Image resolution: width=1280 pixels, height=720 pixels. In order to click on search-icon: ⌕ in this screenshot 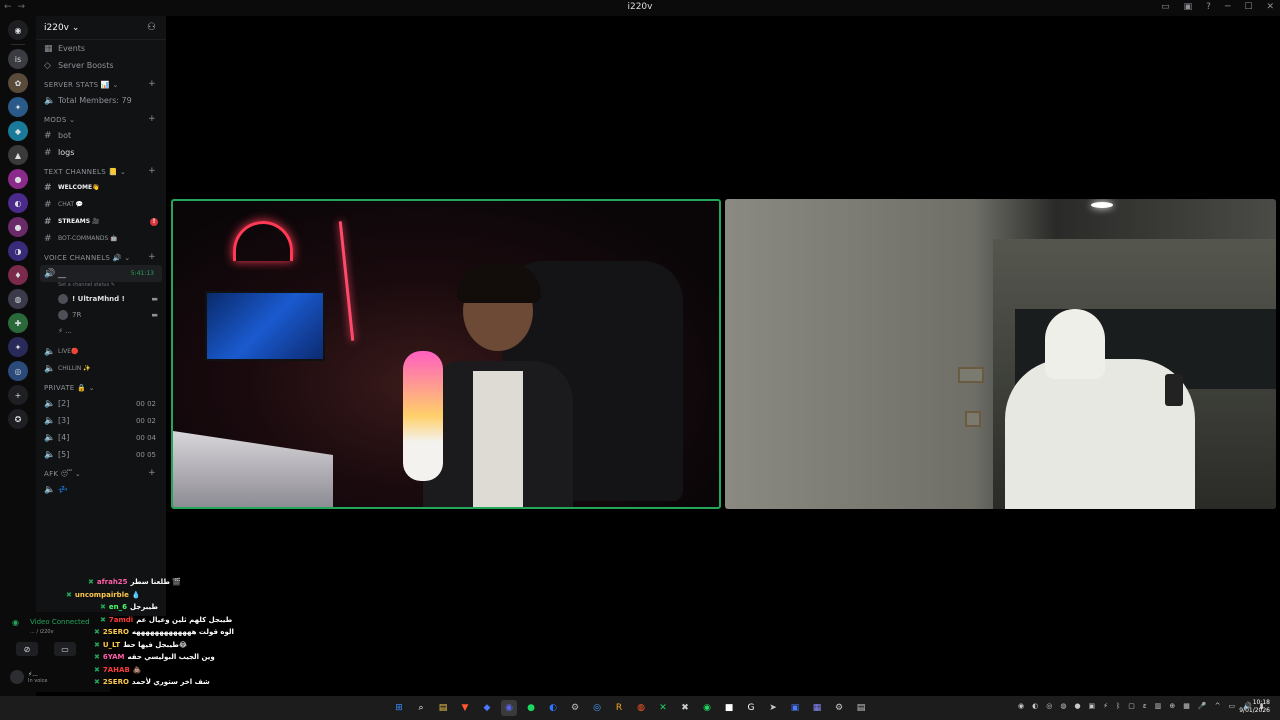, I will do `click(421, 708)`.